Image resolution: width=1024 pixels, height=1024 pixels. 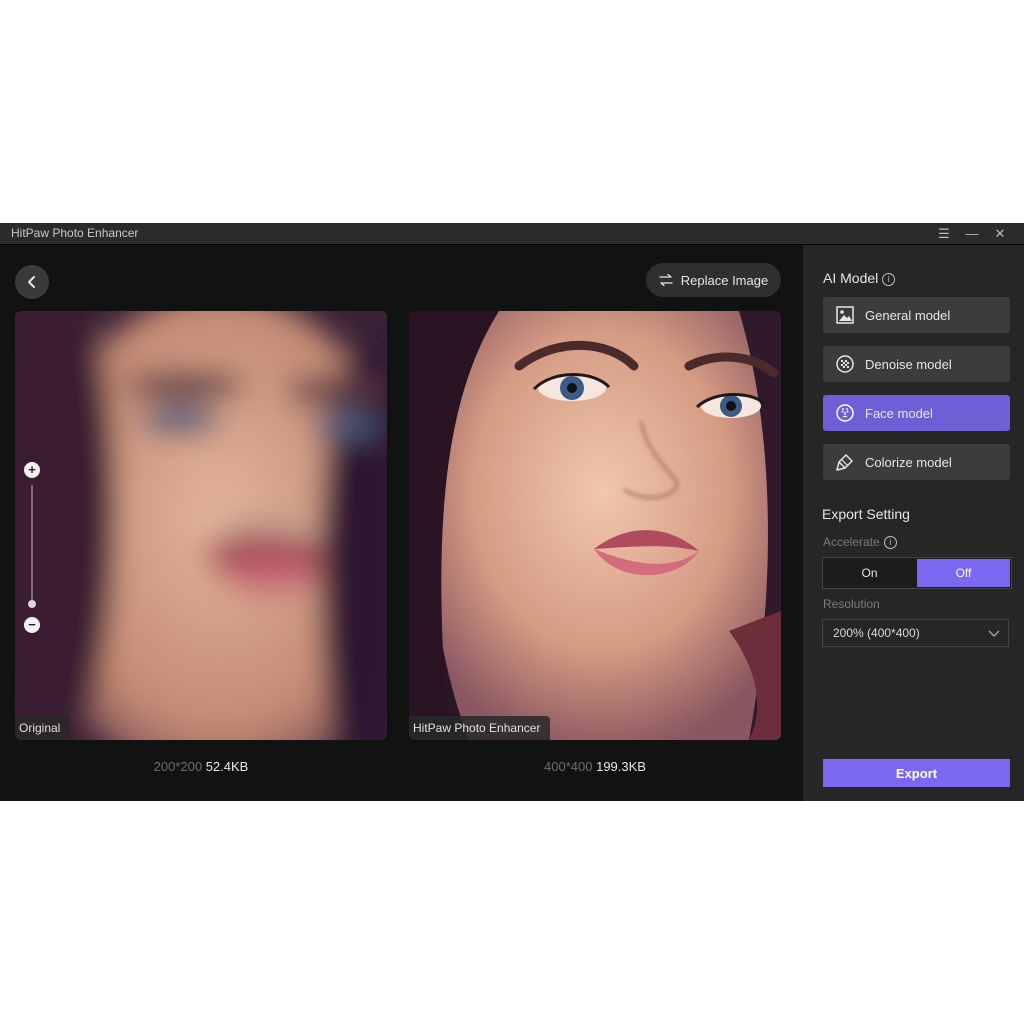 I want to click on enhanced-info: 400*400 199.3KB, so click(x=595, y=766).